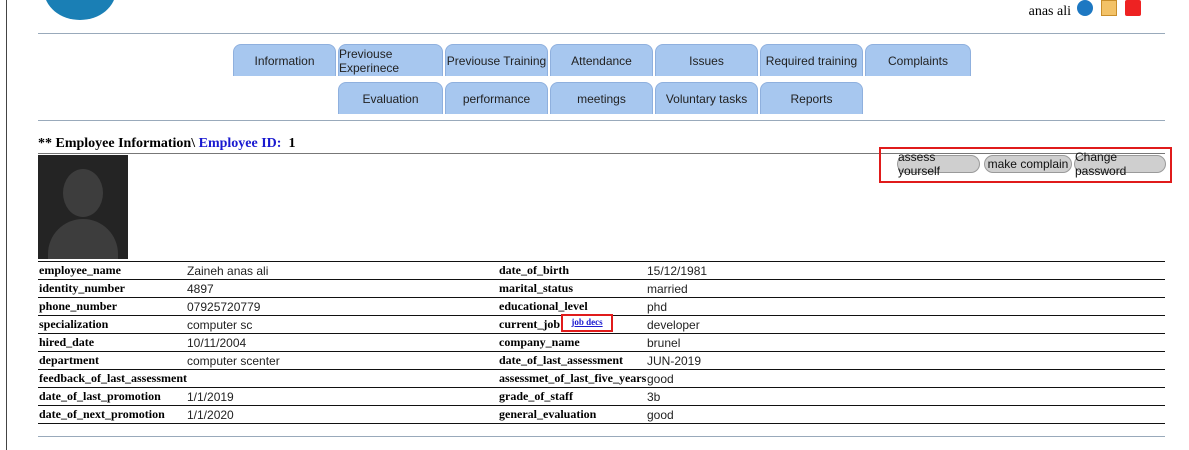 This screenshot has width=1189, height=450. Describe the element at coordinates (496, 60) in the screenshot. I see `tab-previous-training: Previouse Training` at that location.